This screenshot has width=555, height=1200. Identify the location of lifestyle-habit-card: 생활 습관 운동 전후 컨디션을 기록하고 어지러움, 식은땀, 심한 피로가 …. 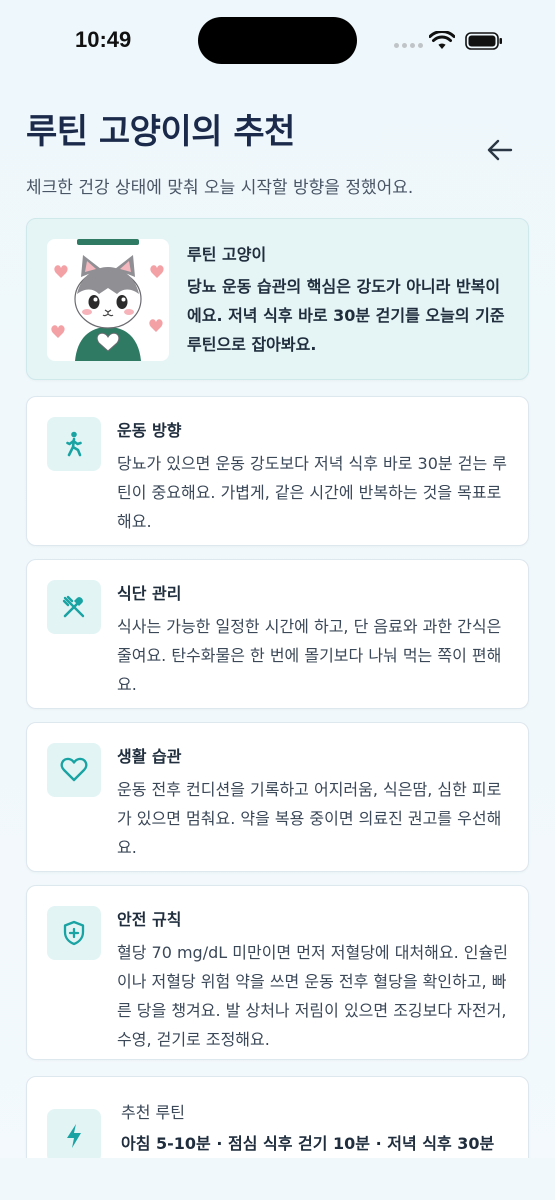
(277, 797).